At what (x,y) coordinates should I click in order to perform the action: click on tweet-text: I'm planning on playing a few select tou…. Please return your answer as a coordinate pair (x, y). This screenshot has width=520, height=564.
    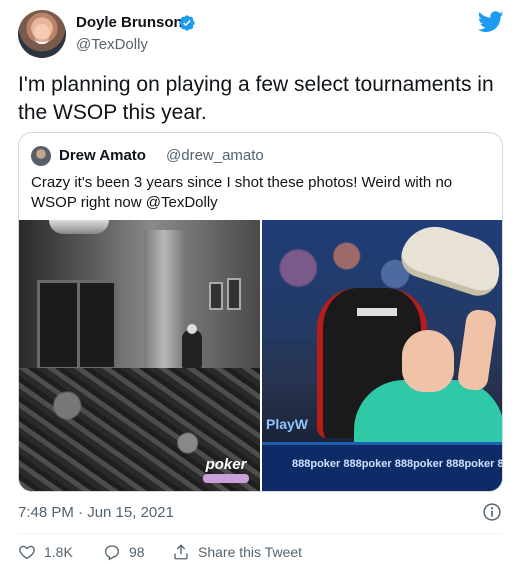
    Looking at the image, I should click on (256, 98).